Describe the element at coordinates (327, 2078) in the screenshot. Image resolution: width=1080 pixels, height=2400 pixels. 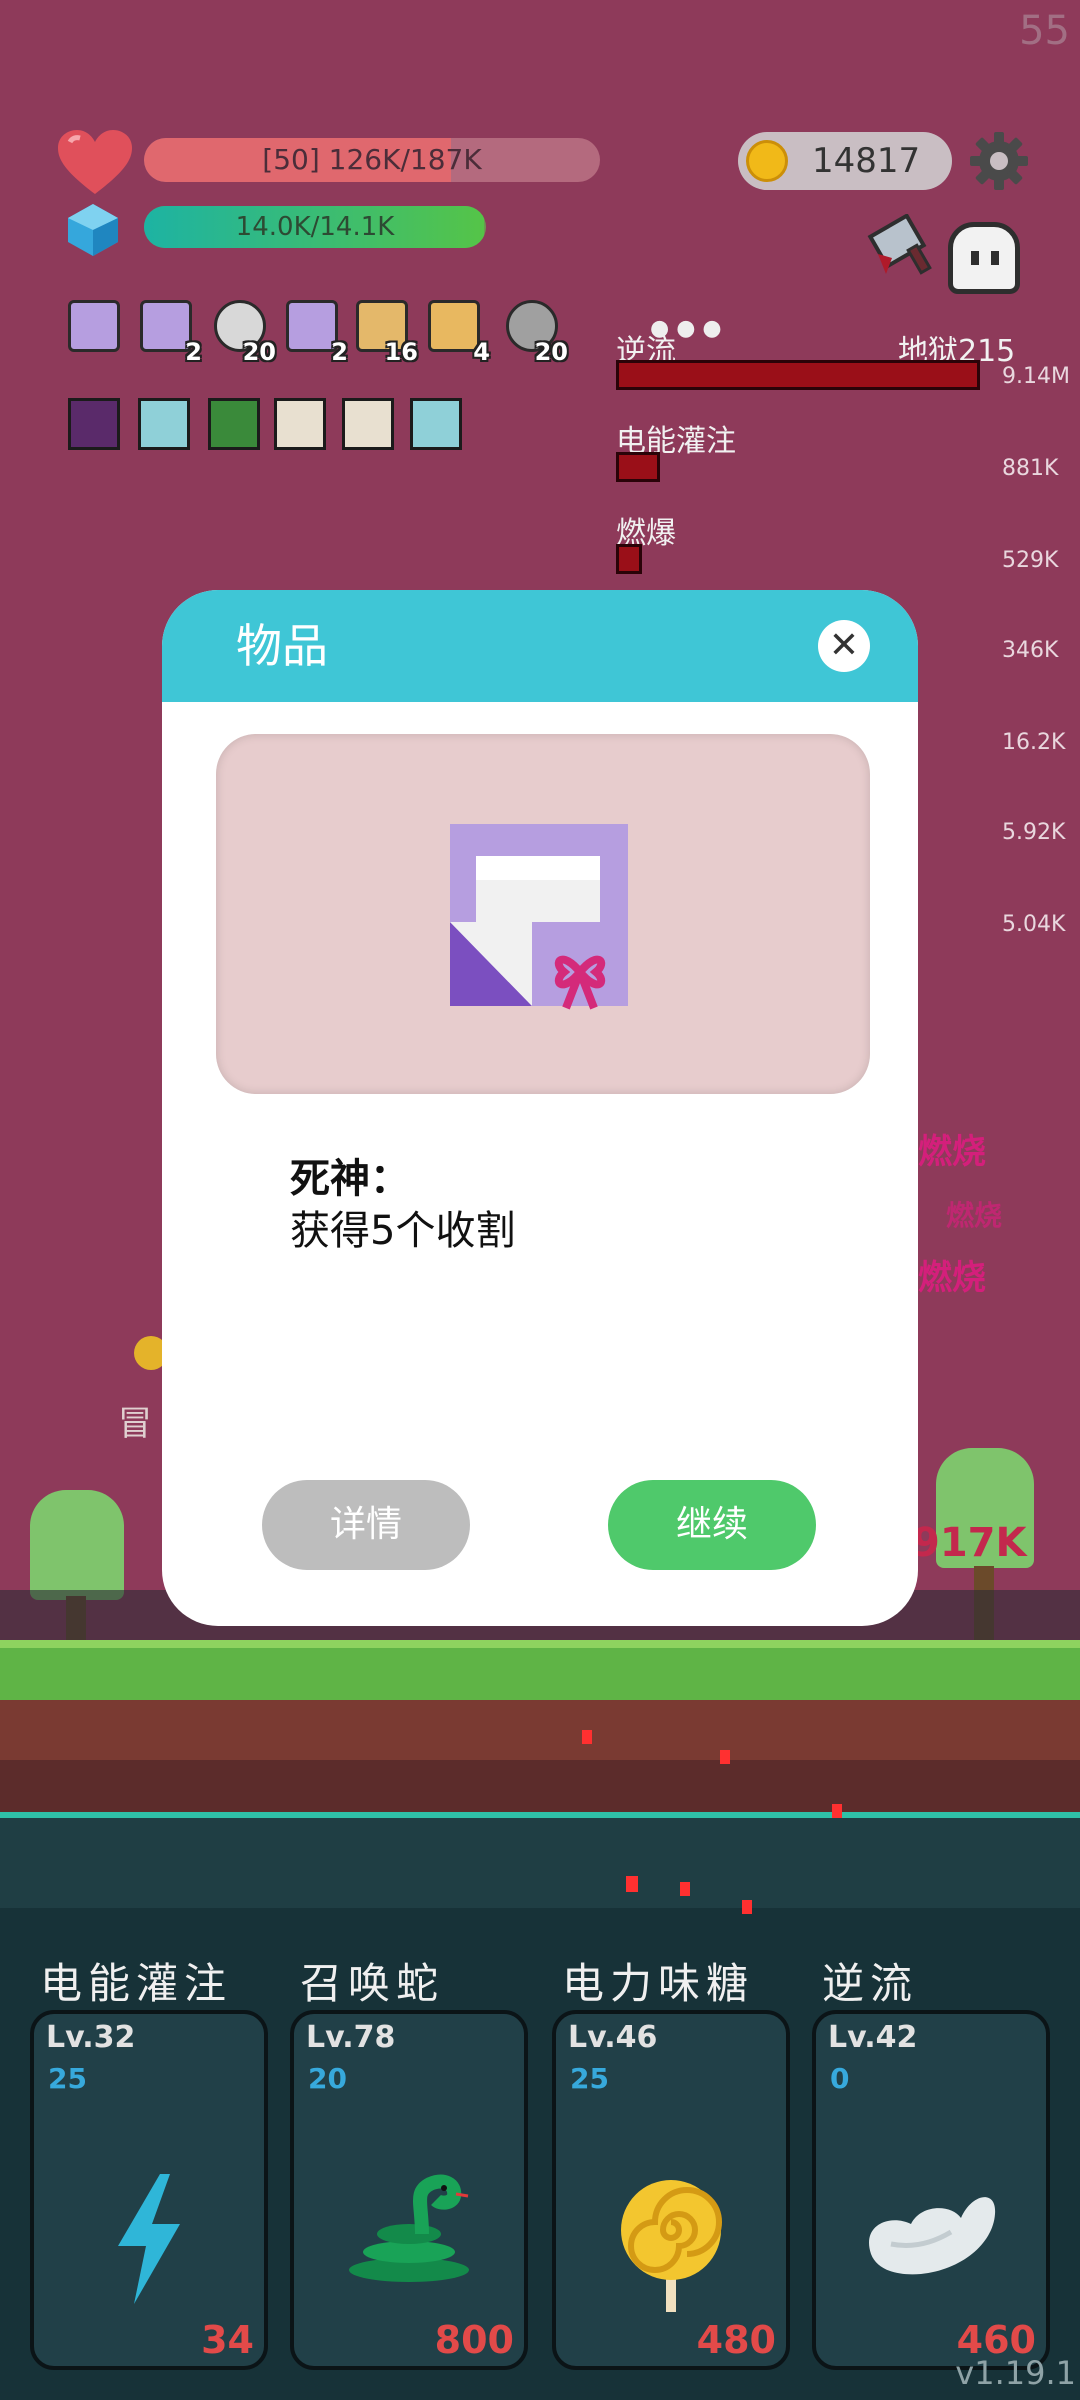
I see `skill-mana-cost: 20` at that location.